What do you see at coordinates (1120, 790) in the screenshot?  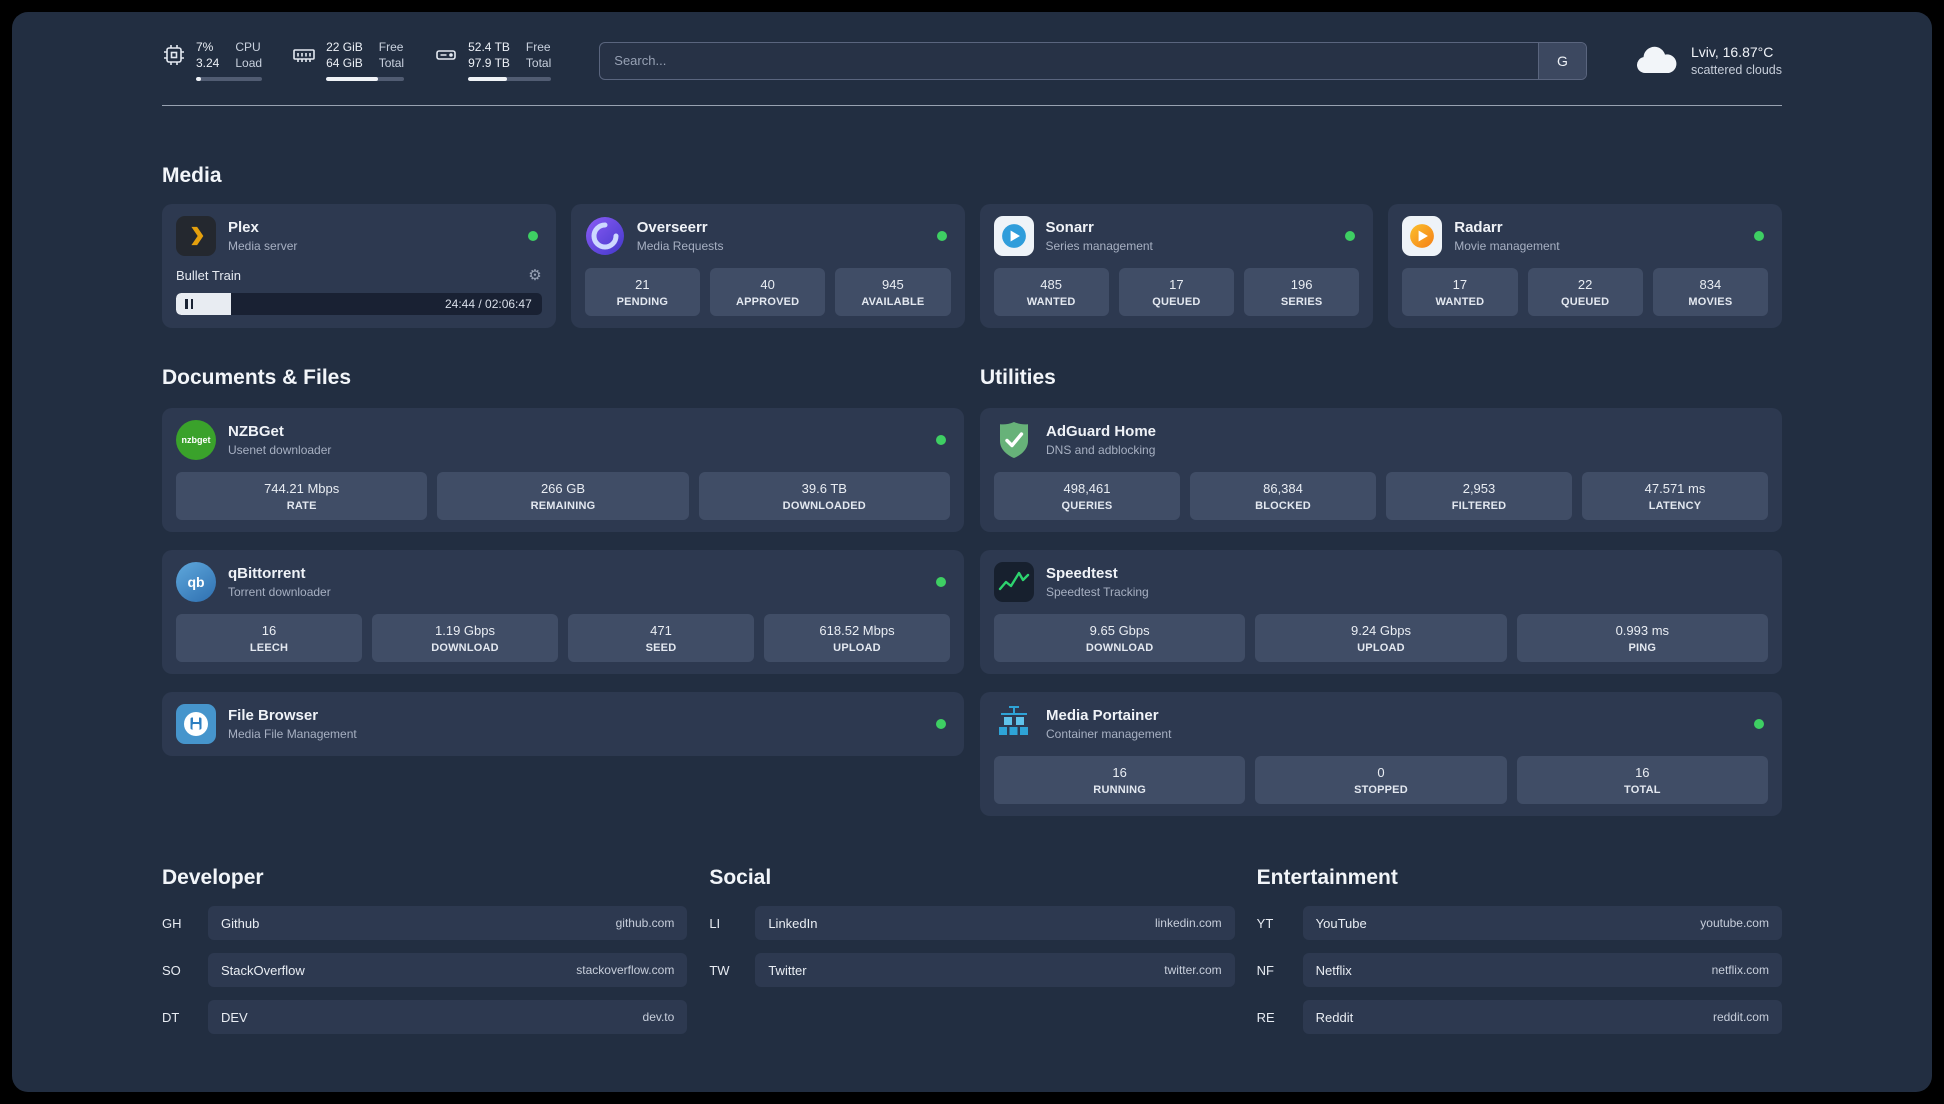 I see `stat-label: RUNNING` at bounding box center [1120, 790].